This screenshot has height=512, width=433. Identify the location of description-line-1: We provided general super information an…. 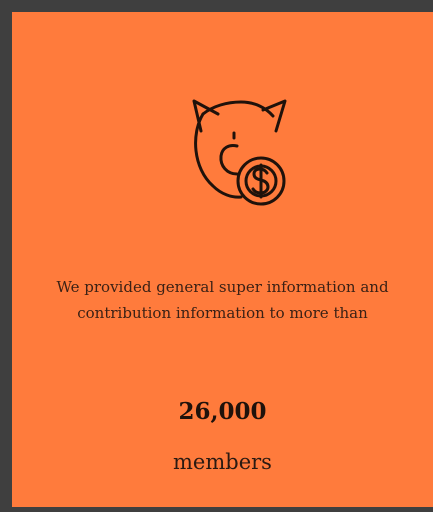
(222, 287).